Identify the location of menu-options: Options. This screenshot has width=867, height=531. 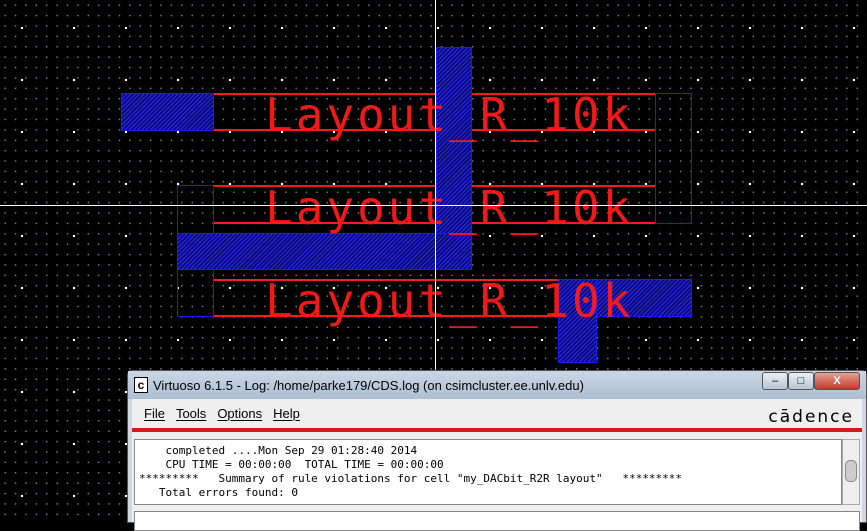
(239, 413).